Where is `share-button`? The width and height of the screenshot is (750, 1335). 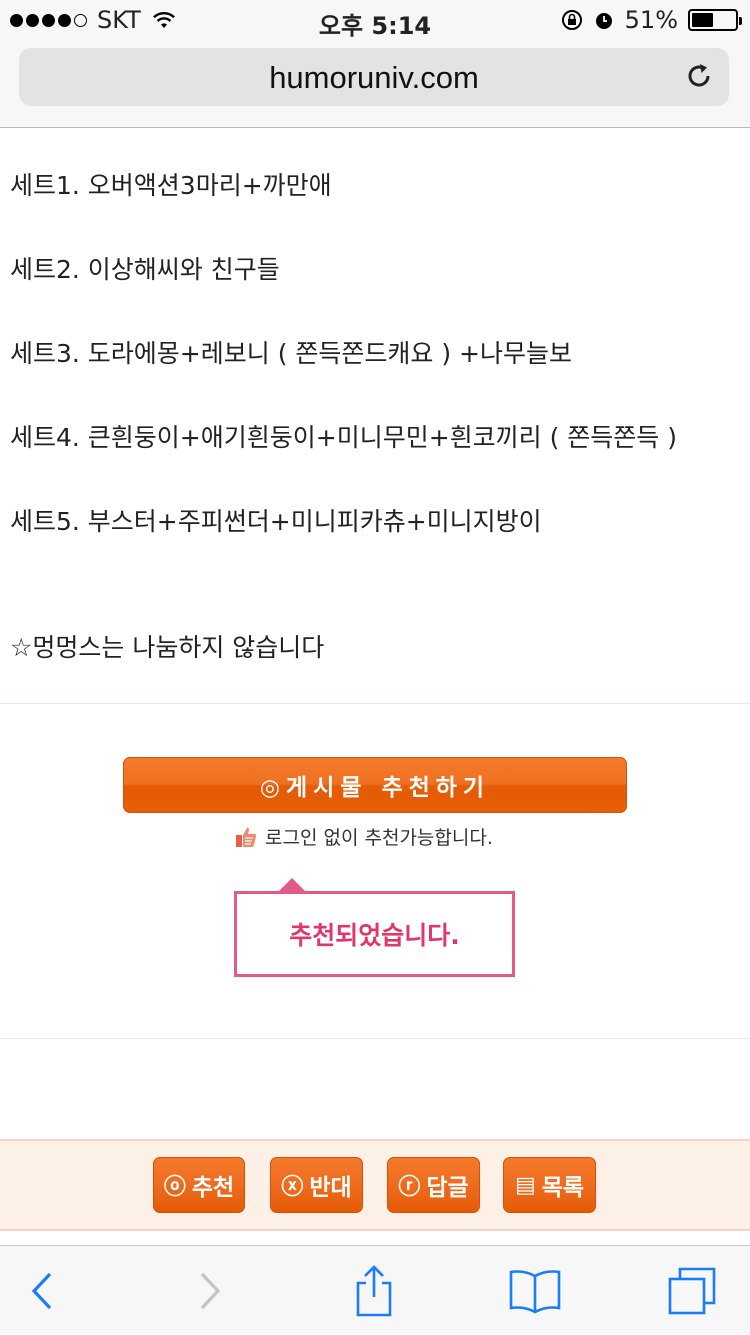 share-button is located at coordinates (374, 1290).